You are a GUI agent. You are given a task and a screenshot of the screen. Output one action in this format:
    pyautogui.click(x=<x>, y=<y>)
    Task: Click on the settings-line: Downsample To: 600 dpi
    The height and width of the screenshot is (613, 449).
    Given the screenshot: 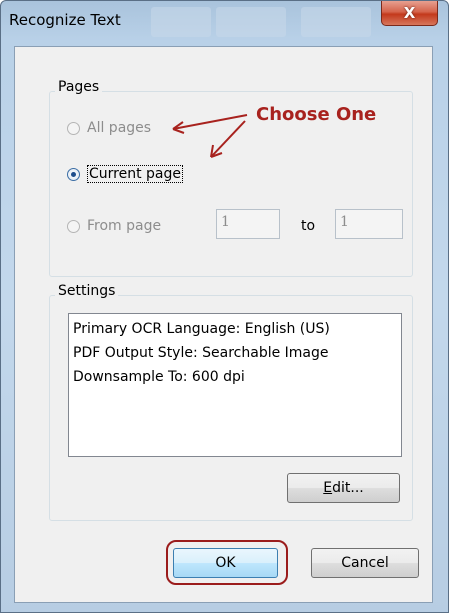 What is the action you would take?
    pyautogui.click(x=159, y=377)
    